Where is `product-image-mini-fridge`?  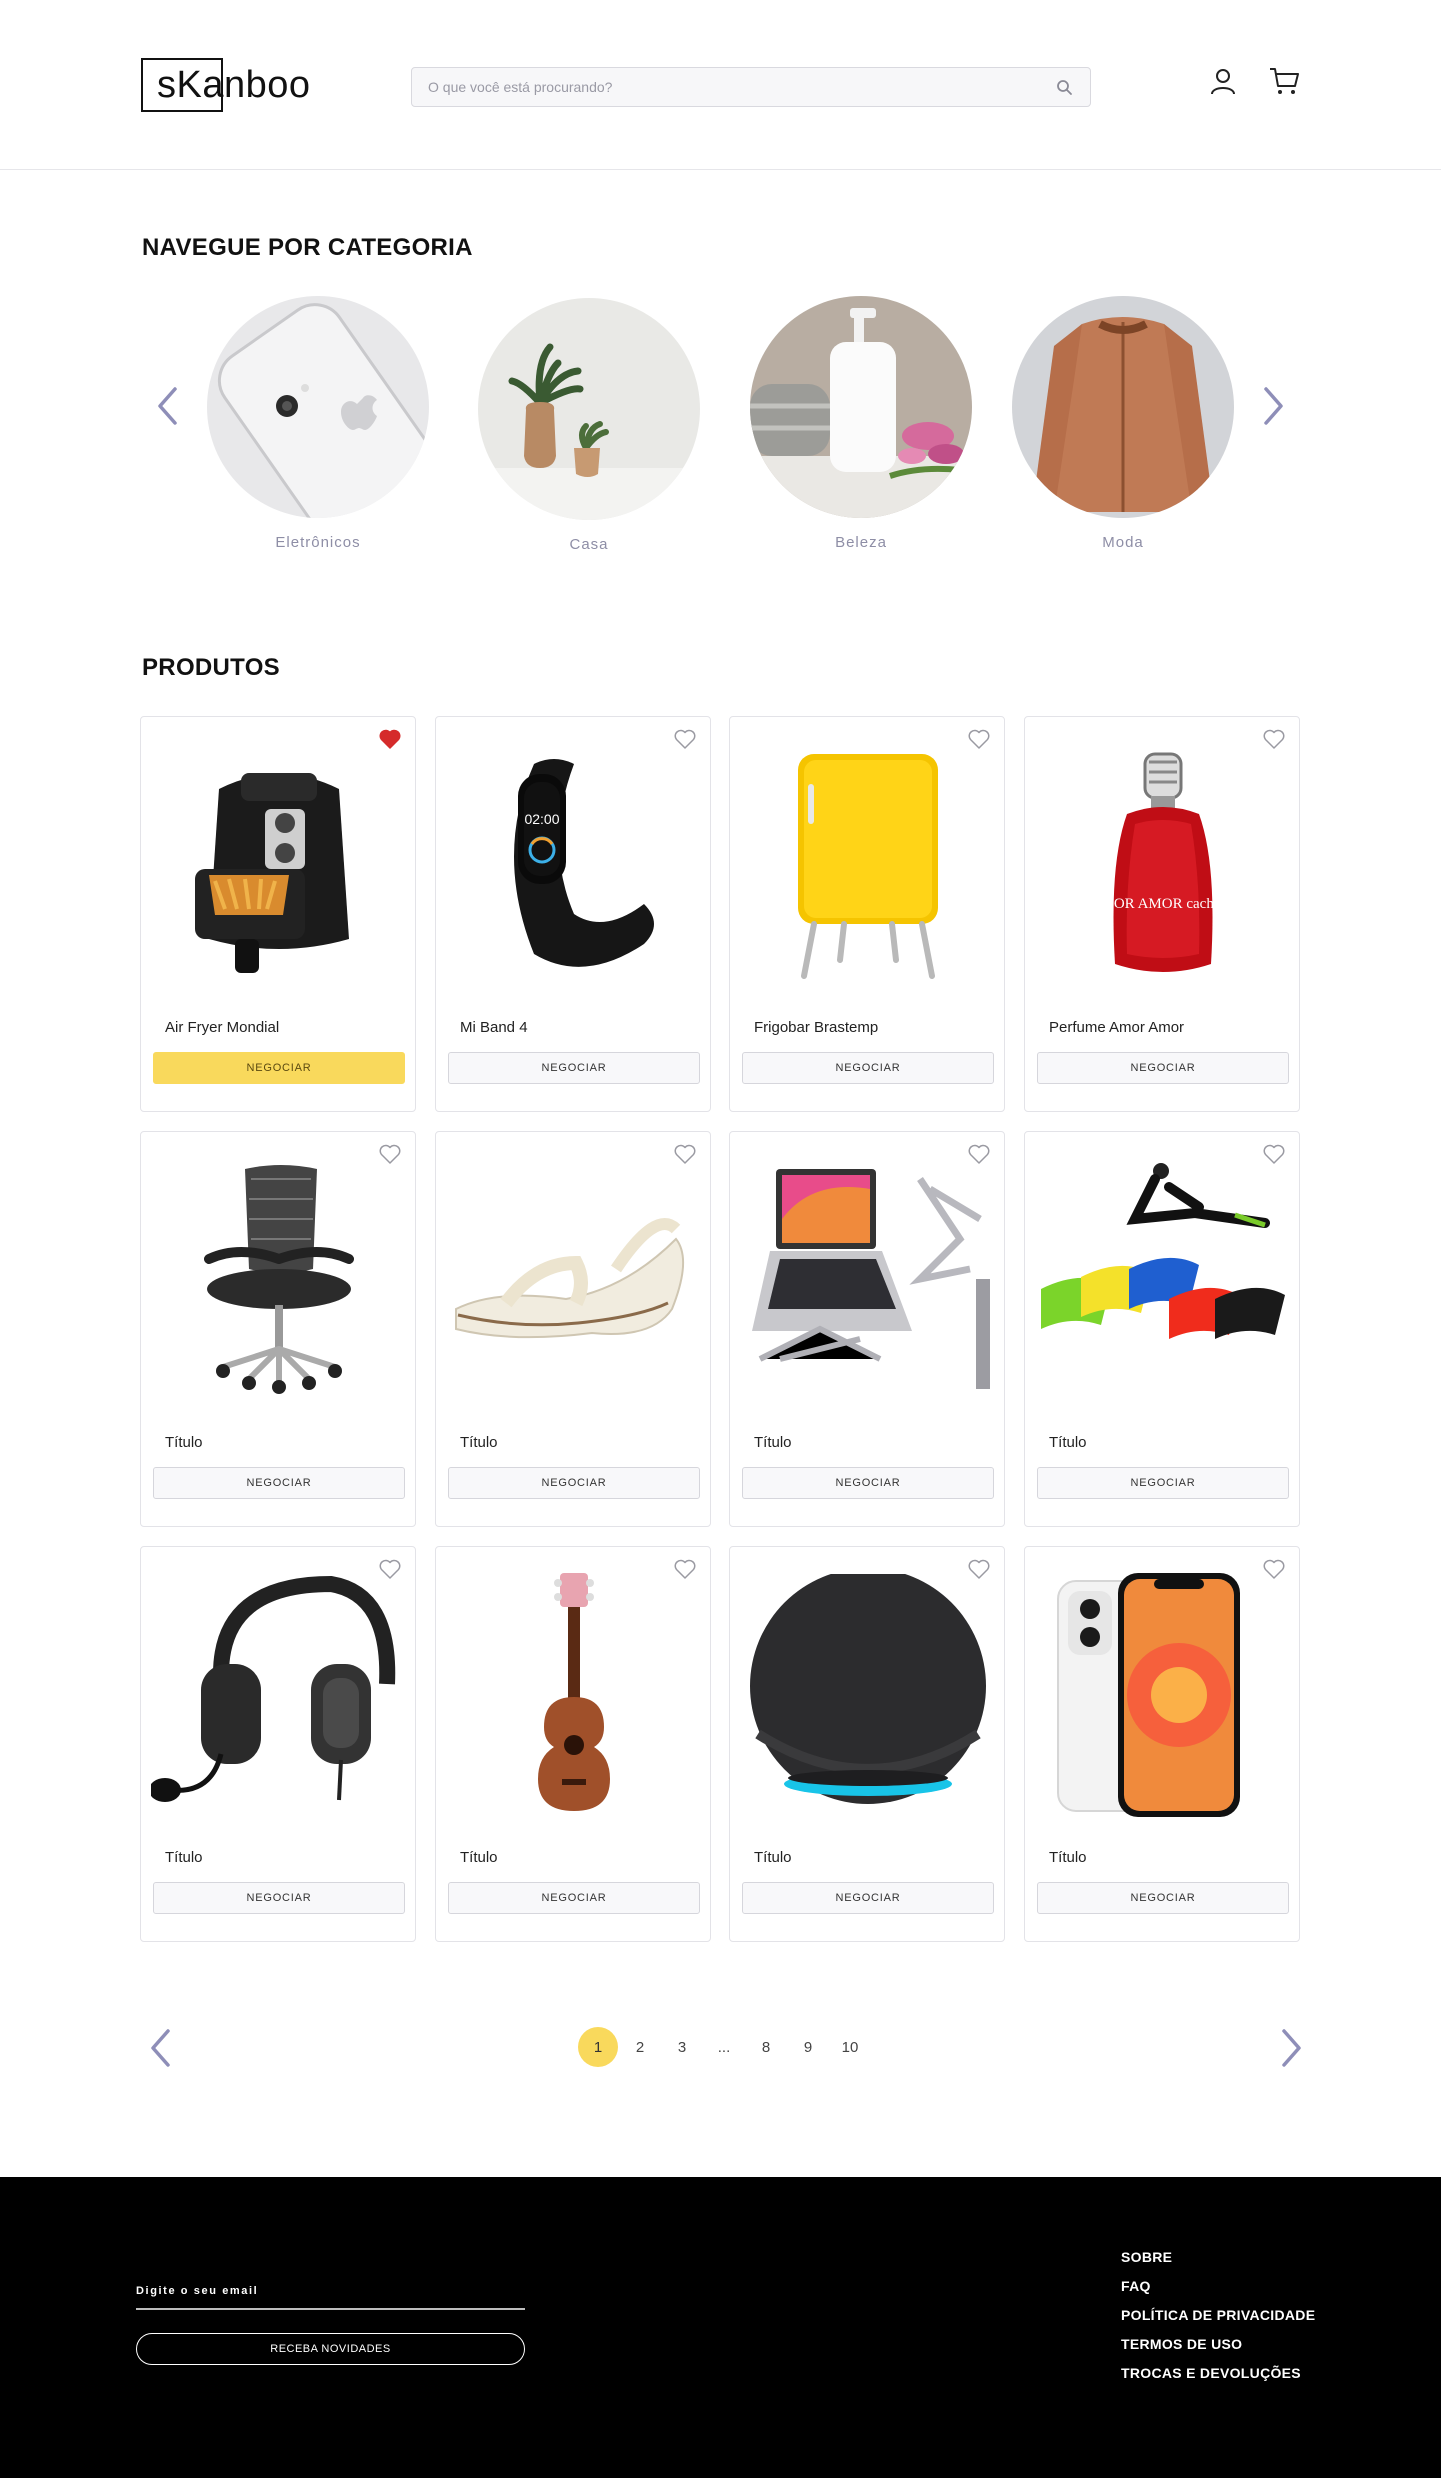
product-image-mini-fridge is located at coordinates (868, 864).